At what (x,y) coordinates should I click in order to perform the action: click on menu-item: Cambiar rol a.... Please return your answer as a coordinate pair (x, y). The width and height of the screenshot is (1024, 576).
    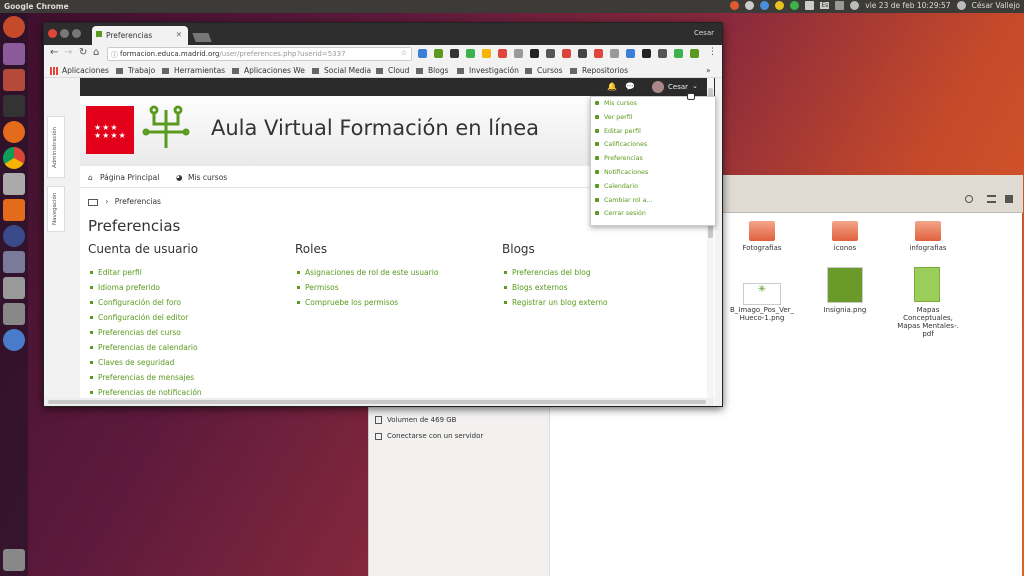
    Looking at the image, I should click on (653, 201).